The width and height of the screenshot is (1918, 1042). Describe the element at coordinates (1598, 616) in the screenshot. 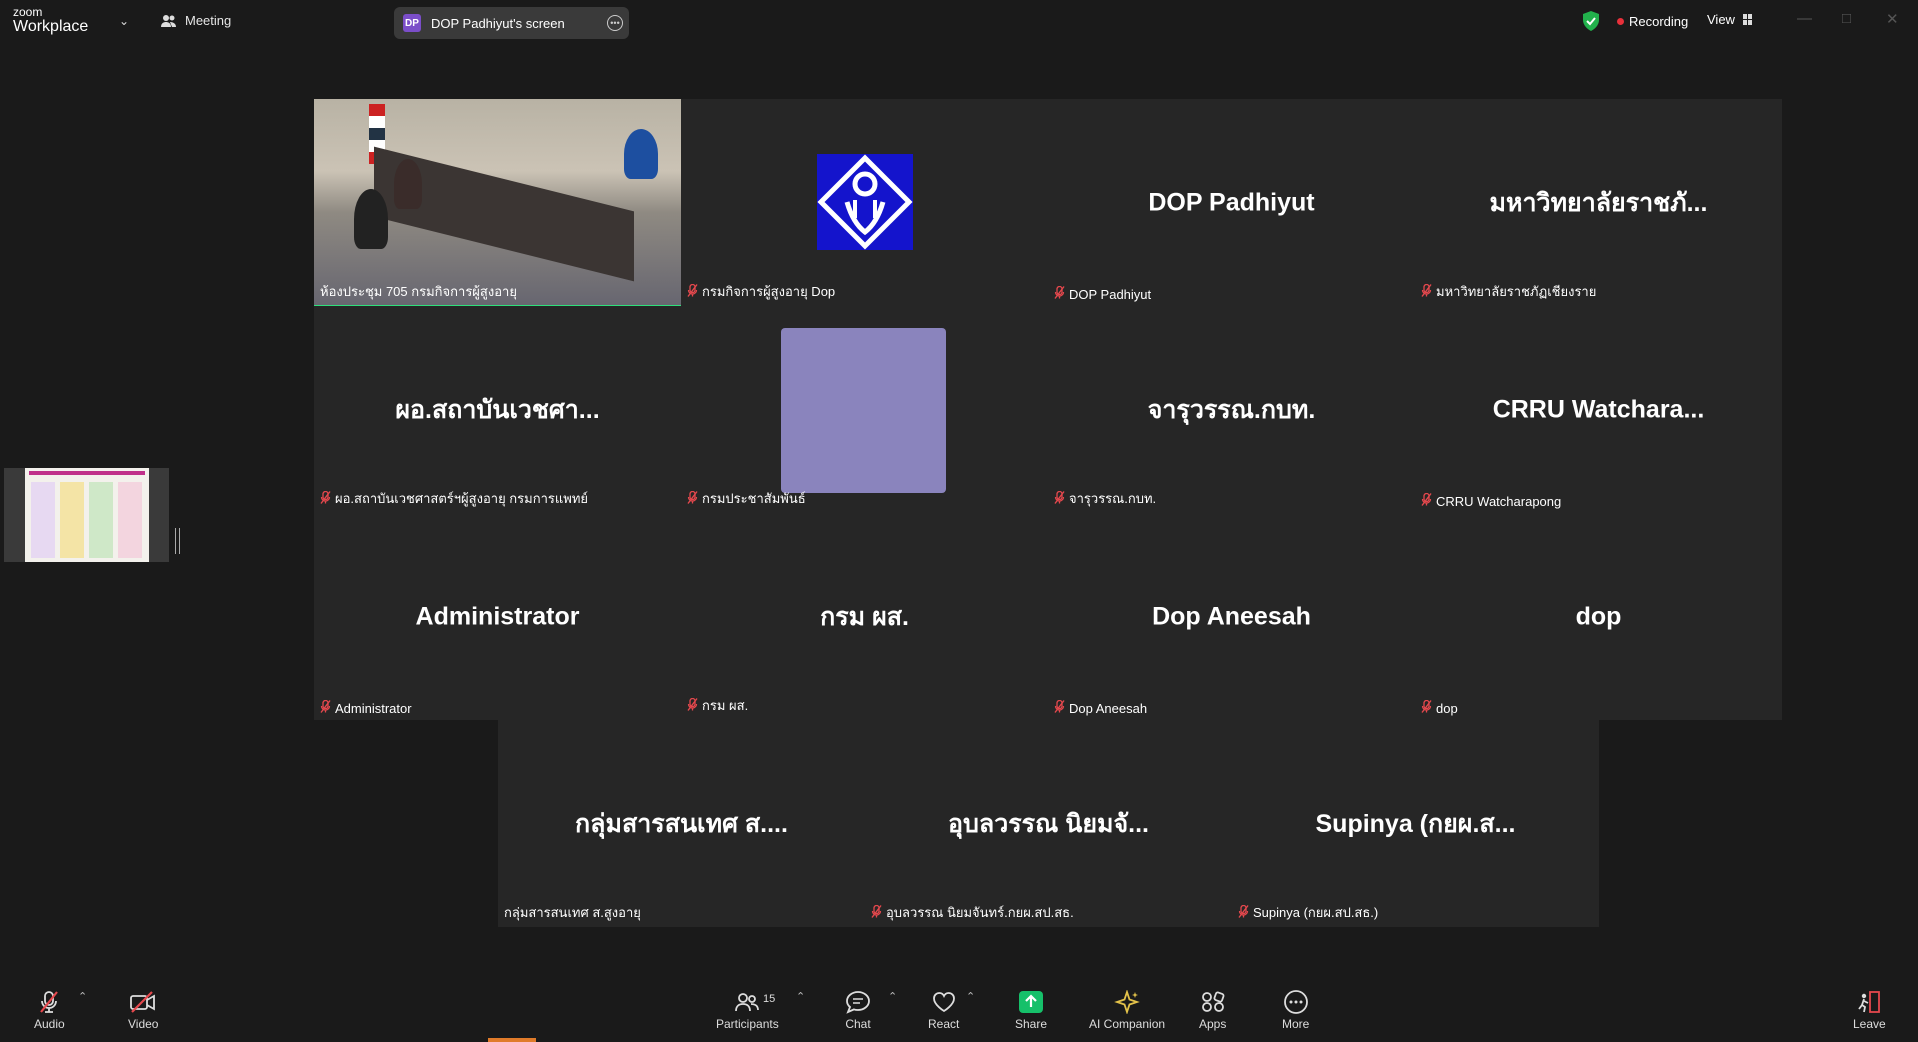

I see `participant-tile: dop dop` at that location.